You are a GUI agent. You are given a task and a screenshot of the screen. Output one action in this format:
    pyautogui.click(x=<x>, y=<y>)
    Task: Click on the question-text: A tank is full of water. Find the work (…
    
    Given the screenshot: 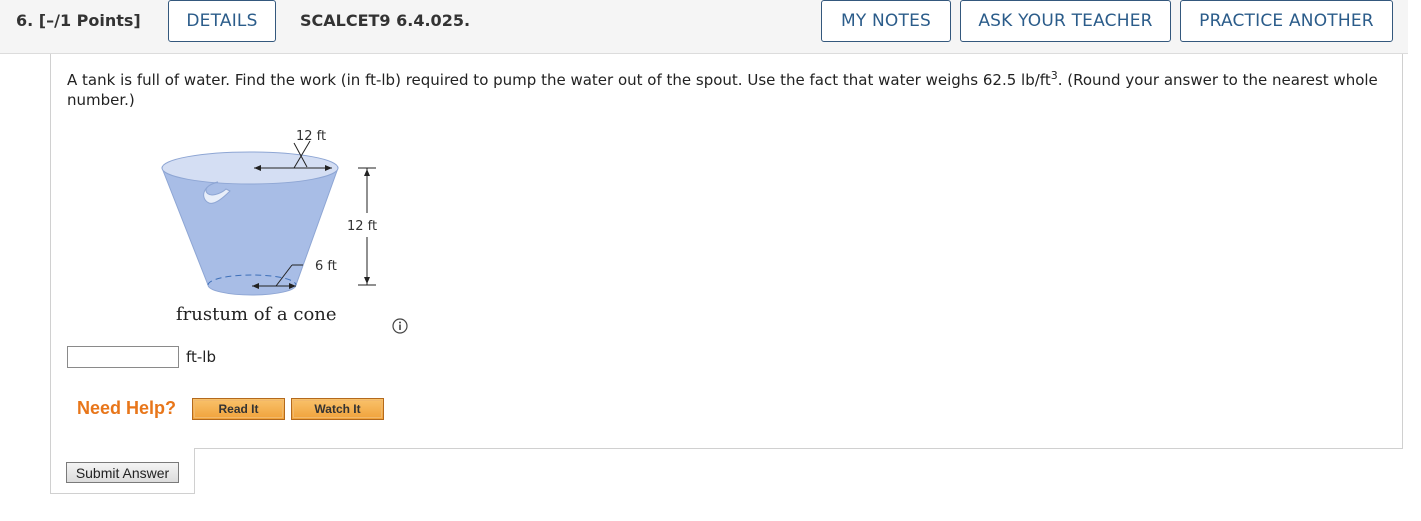 What is the action you would take?
    pyautogui.click(x=722, y=89)
    